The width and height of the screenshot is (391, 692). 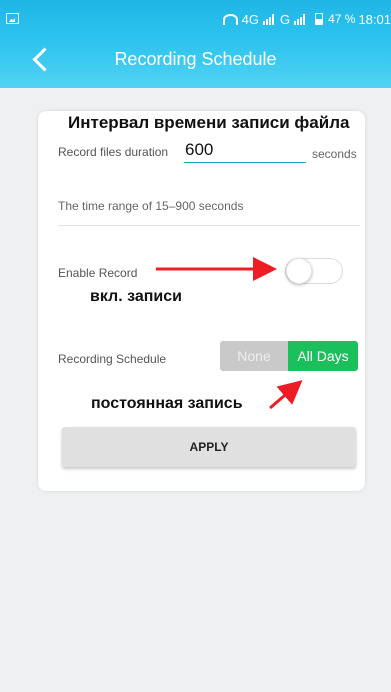 What do you see at coordinates (167, 403) in the screenshot?
I see `annotation-schedule: постоянная запись` at bounding box center [167, 403].